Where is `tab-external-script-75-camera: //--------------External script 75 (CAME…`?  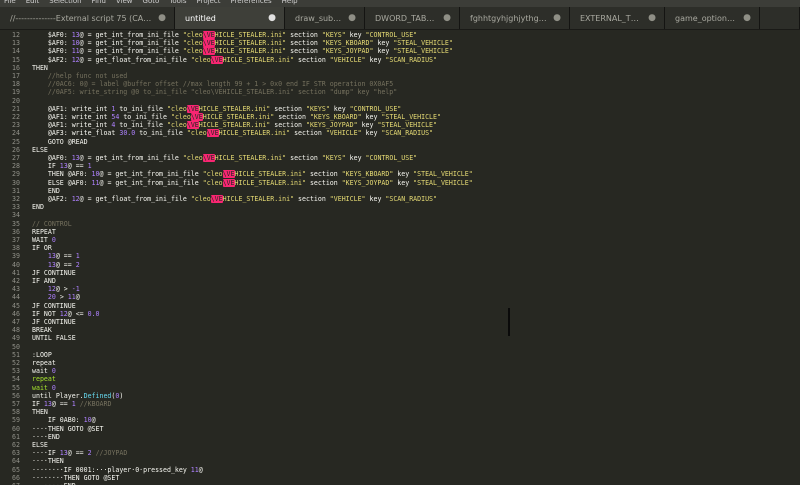
tab-external-script-75-camera: //--------------External script 75 (CAME… is located at coordinates (87, 18).